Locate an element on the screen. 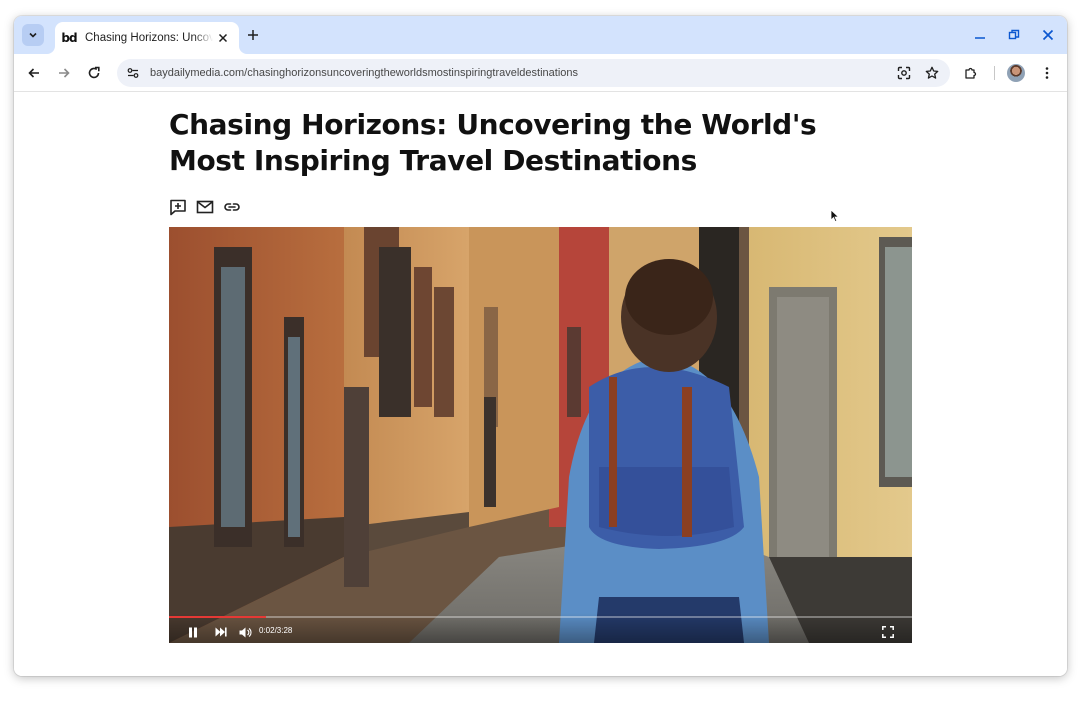 This screenshot has height=704, width=1088. pause-icon is located at coordinates (193, 632).